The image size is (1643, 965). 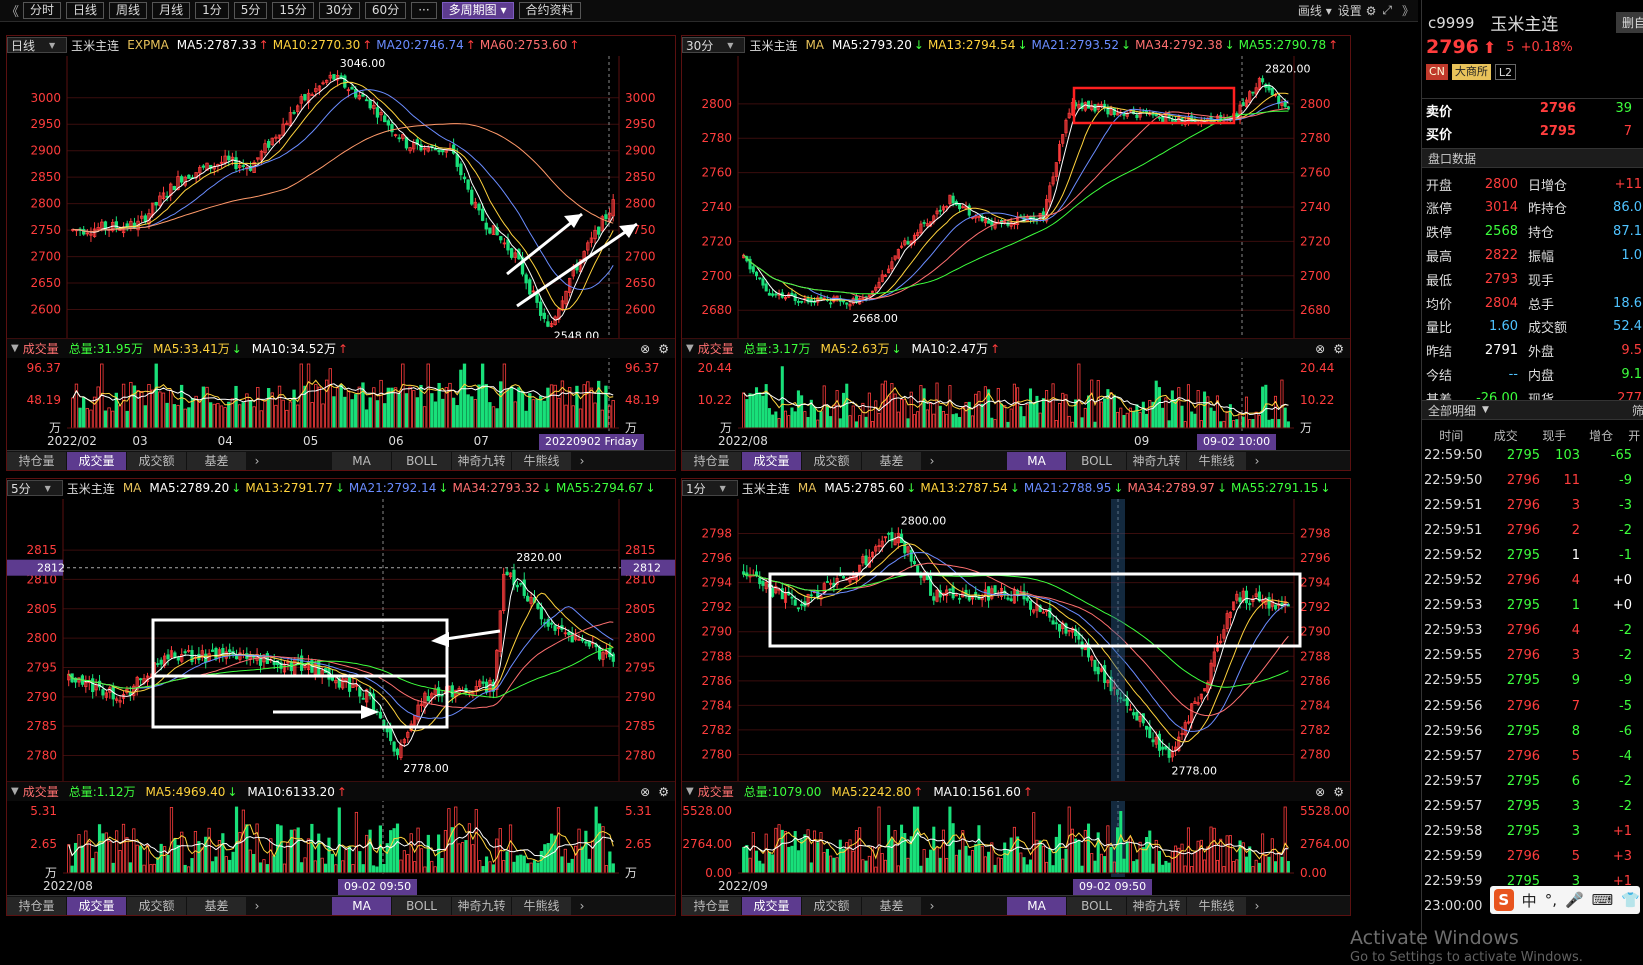 What do you see at coordinates (1408, 10) in the screenshot?
I see `expand-right-button: 》` at bounding box center [1408, 10].